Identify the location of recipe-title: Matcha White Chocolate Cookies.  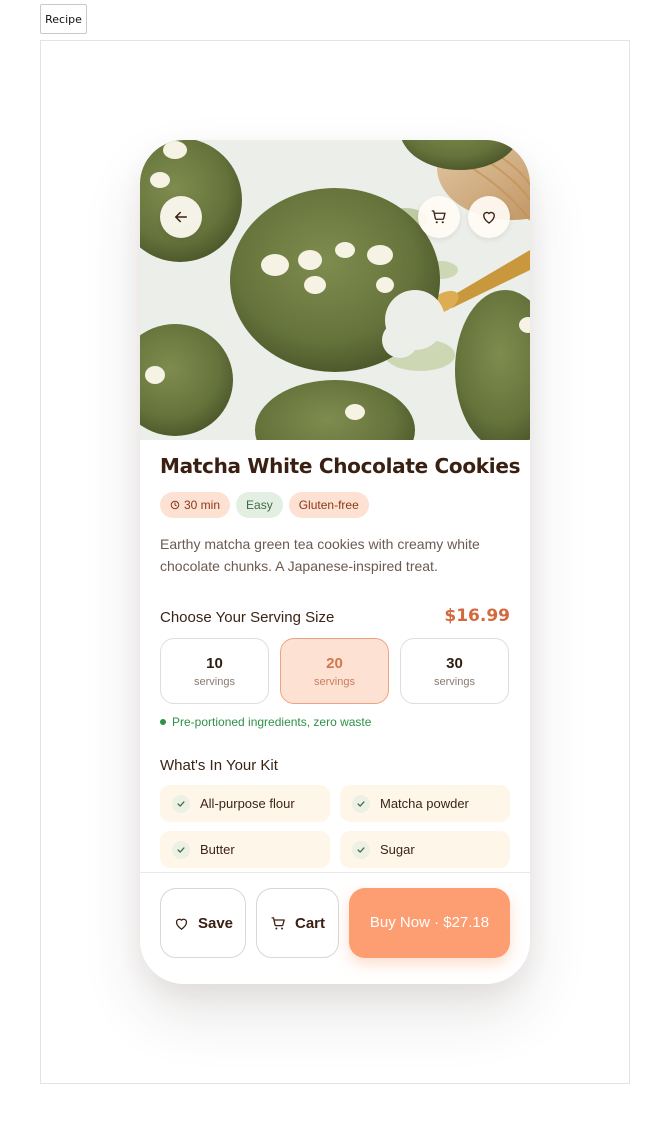
(340, 466).